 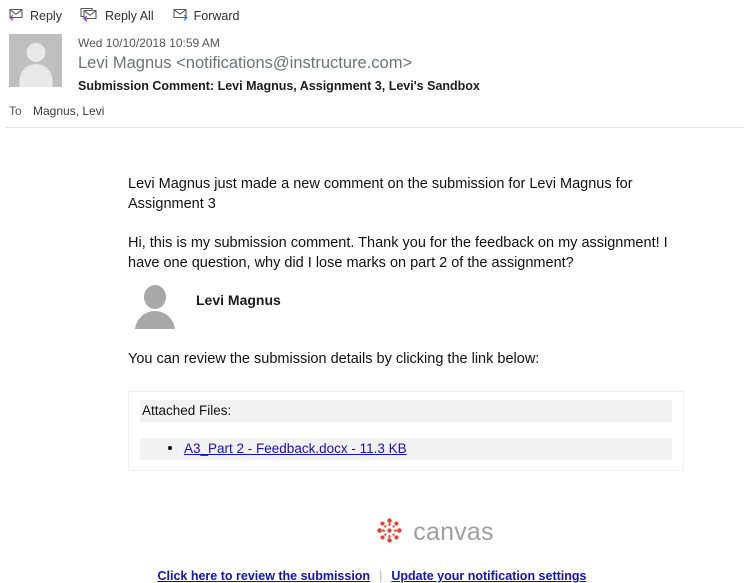 I want to click on attached-files-list: A3_Part 2 - Feedback.docx - 11.3 KB, so click(x=406, y=449).